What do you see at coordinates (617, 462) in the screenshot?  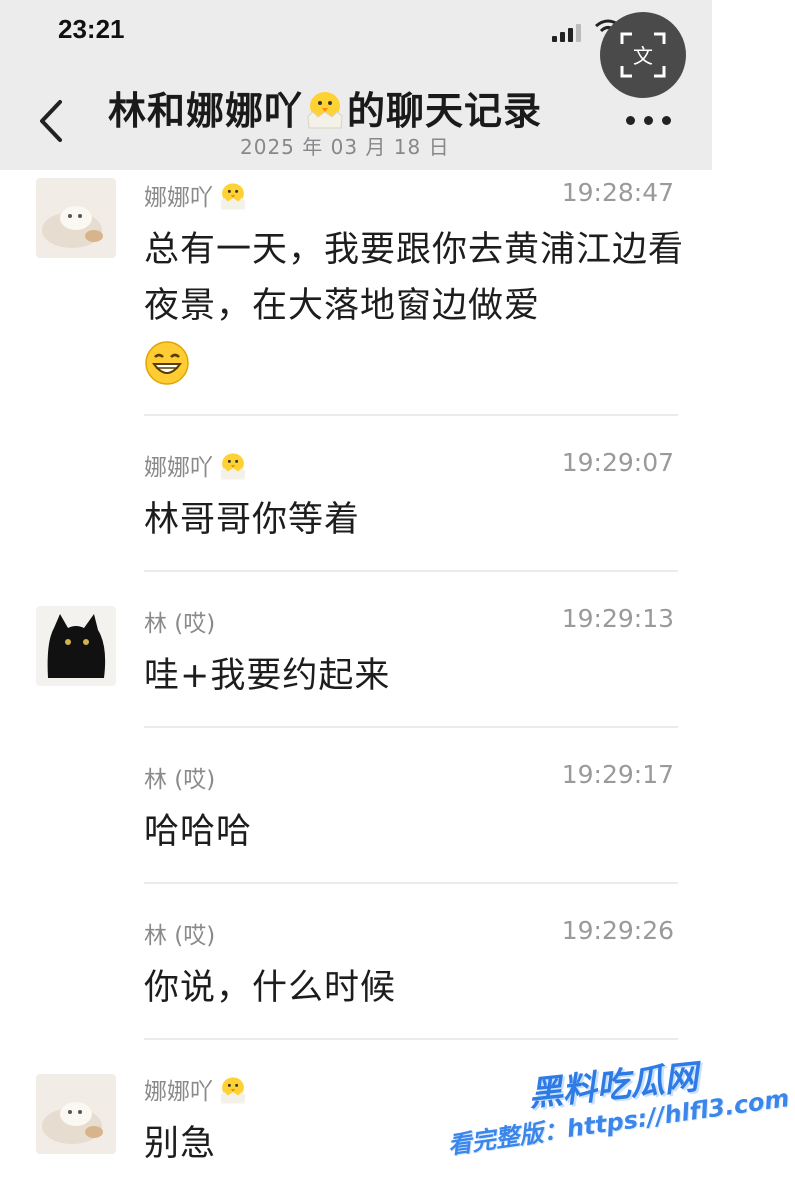 I see `message-time: 19:29:07` at bounding box center [617, 462].